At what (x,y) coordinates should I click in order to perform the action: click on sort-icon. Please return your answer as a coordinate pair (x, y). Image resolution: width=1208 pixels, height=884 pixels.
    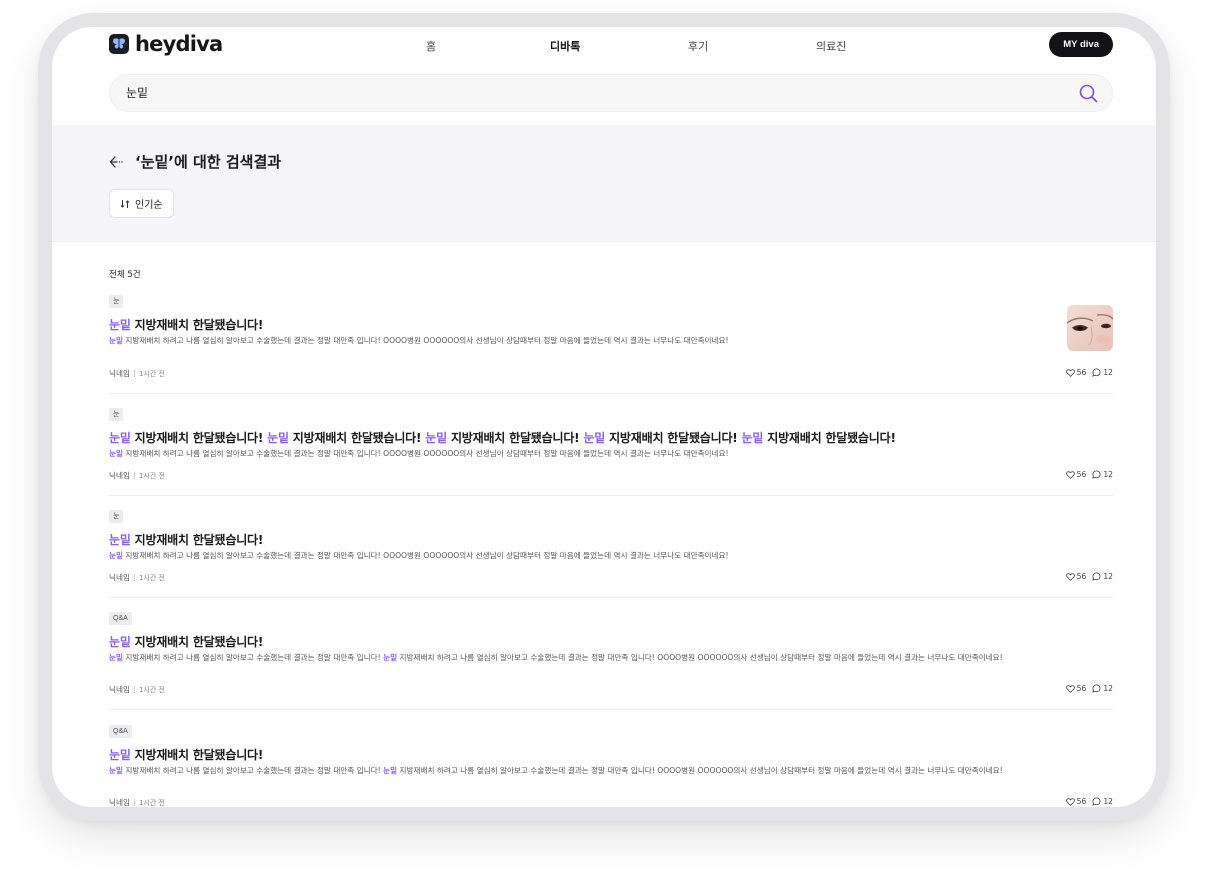
    Looking at the image, I should click on (125, 203).